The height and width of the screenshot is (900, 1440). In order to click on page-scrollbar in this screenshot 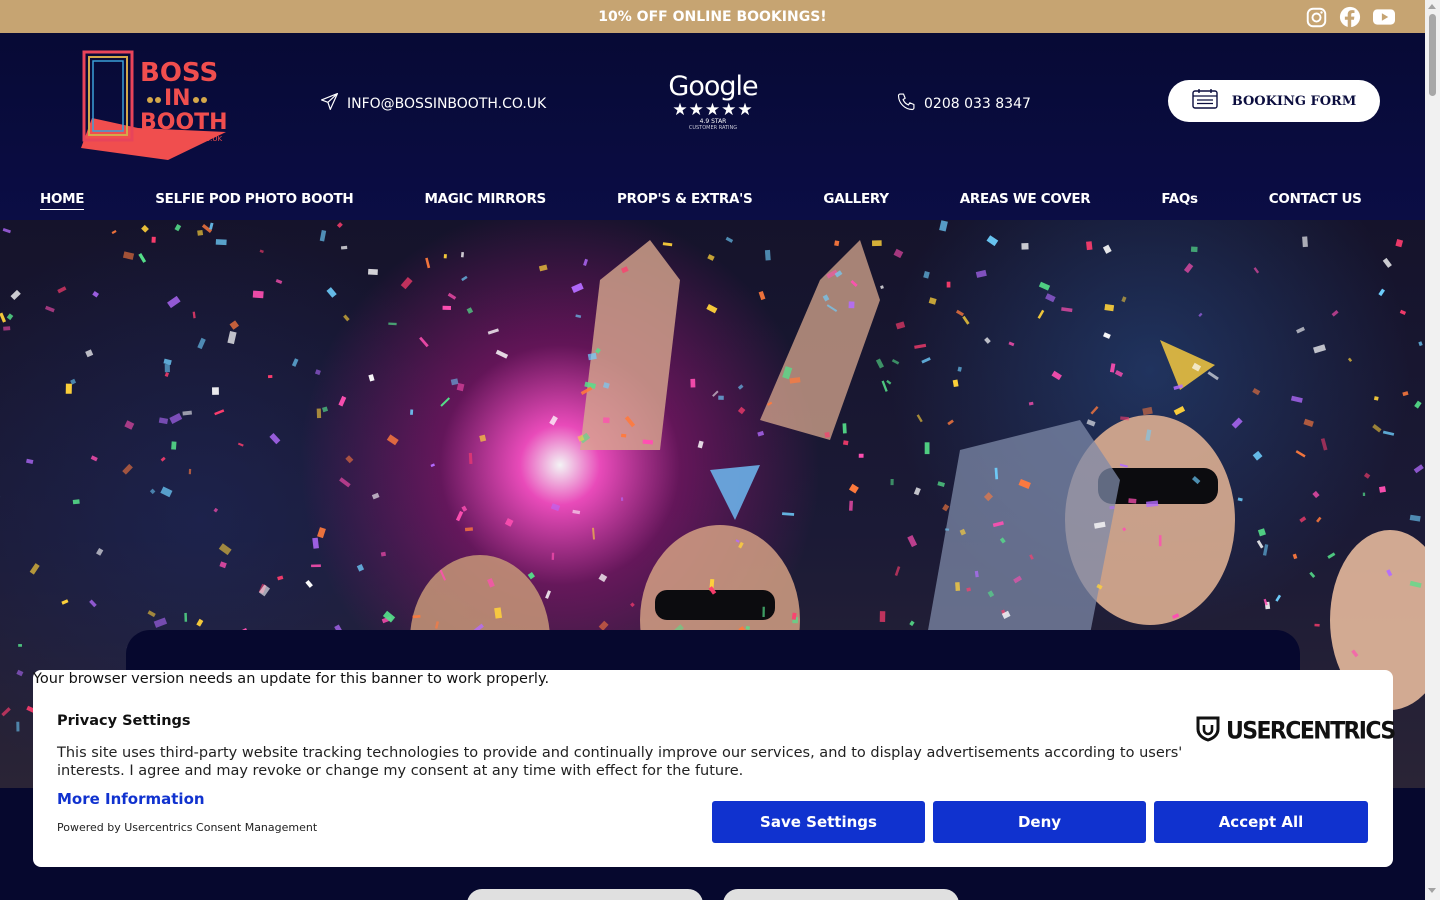, I will do `click(1432, 450)`.